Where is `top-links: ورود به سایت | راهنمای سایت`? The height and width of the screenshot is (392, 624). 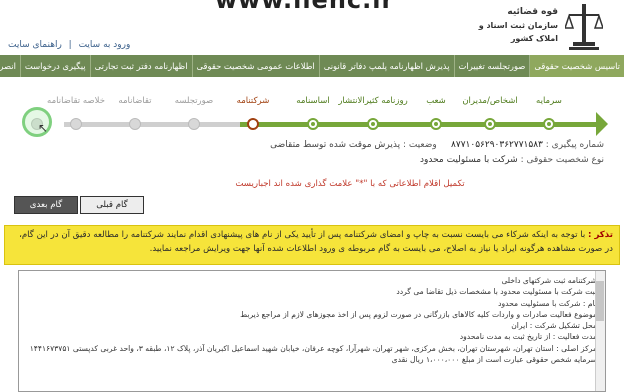
top-links: ورود به سایت | راهنمای سایت is located at coordinates (69, 45).